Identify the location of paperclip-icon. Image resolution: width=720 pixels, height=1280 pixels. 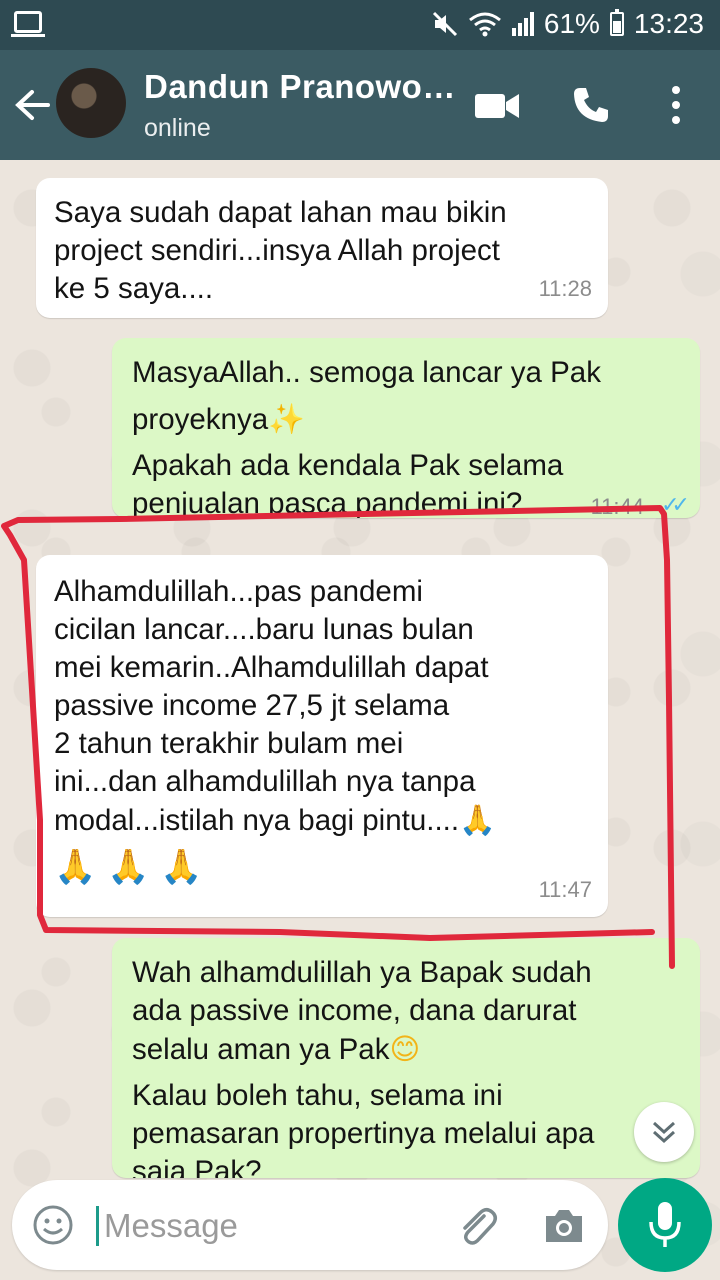
(477, 1225).